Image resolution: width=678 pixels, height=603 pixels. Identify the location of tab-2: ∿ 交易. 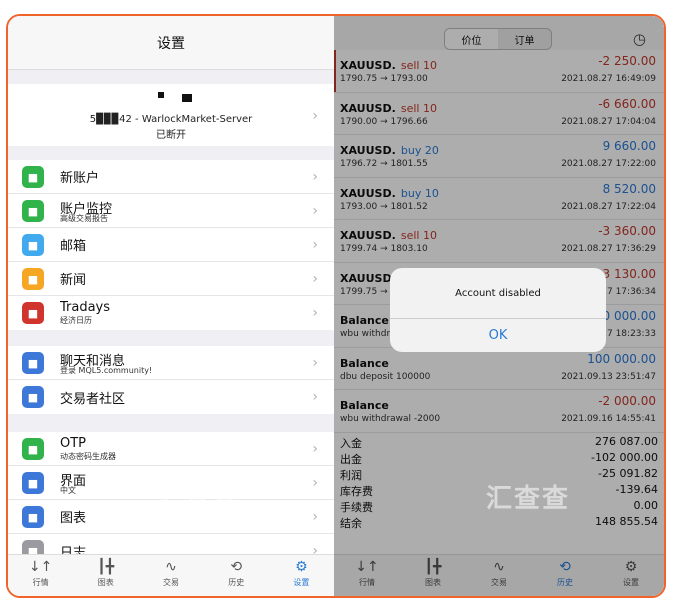
(170, 575).